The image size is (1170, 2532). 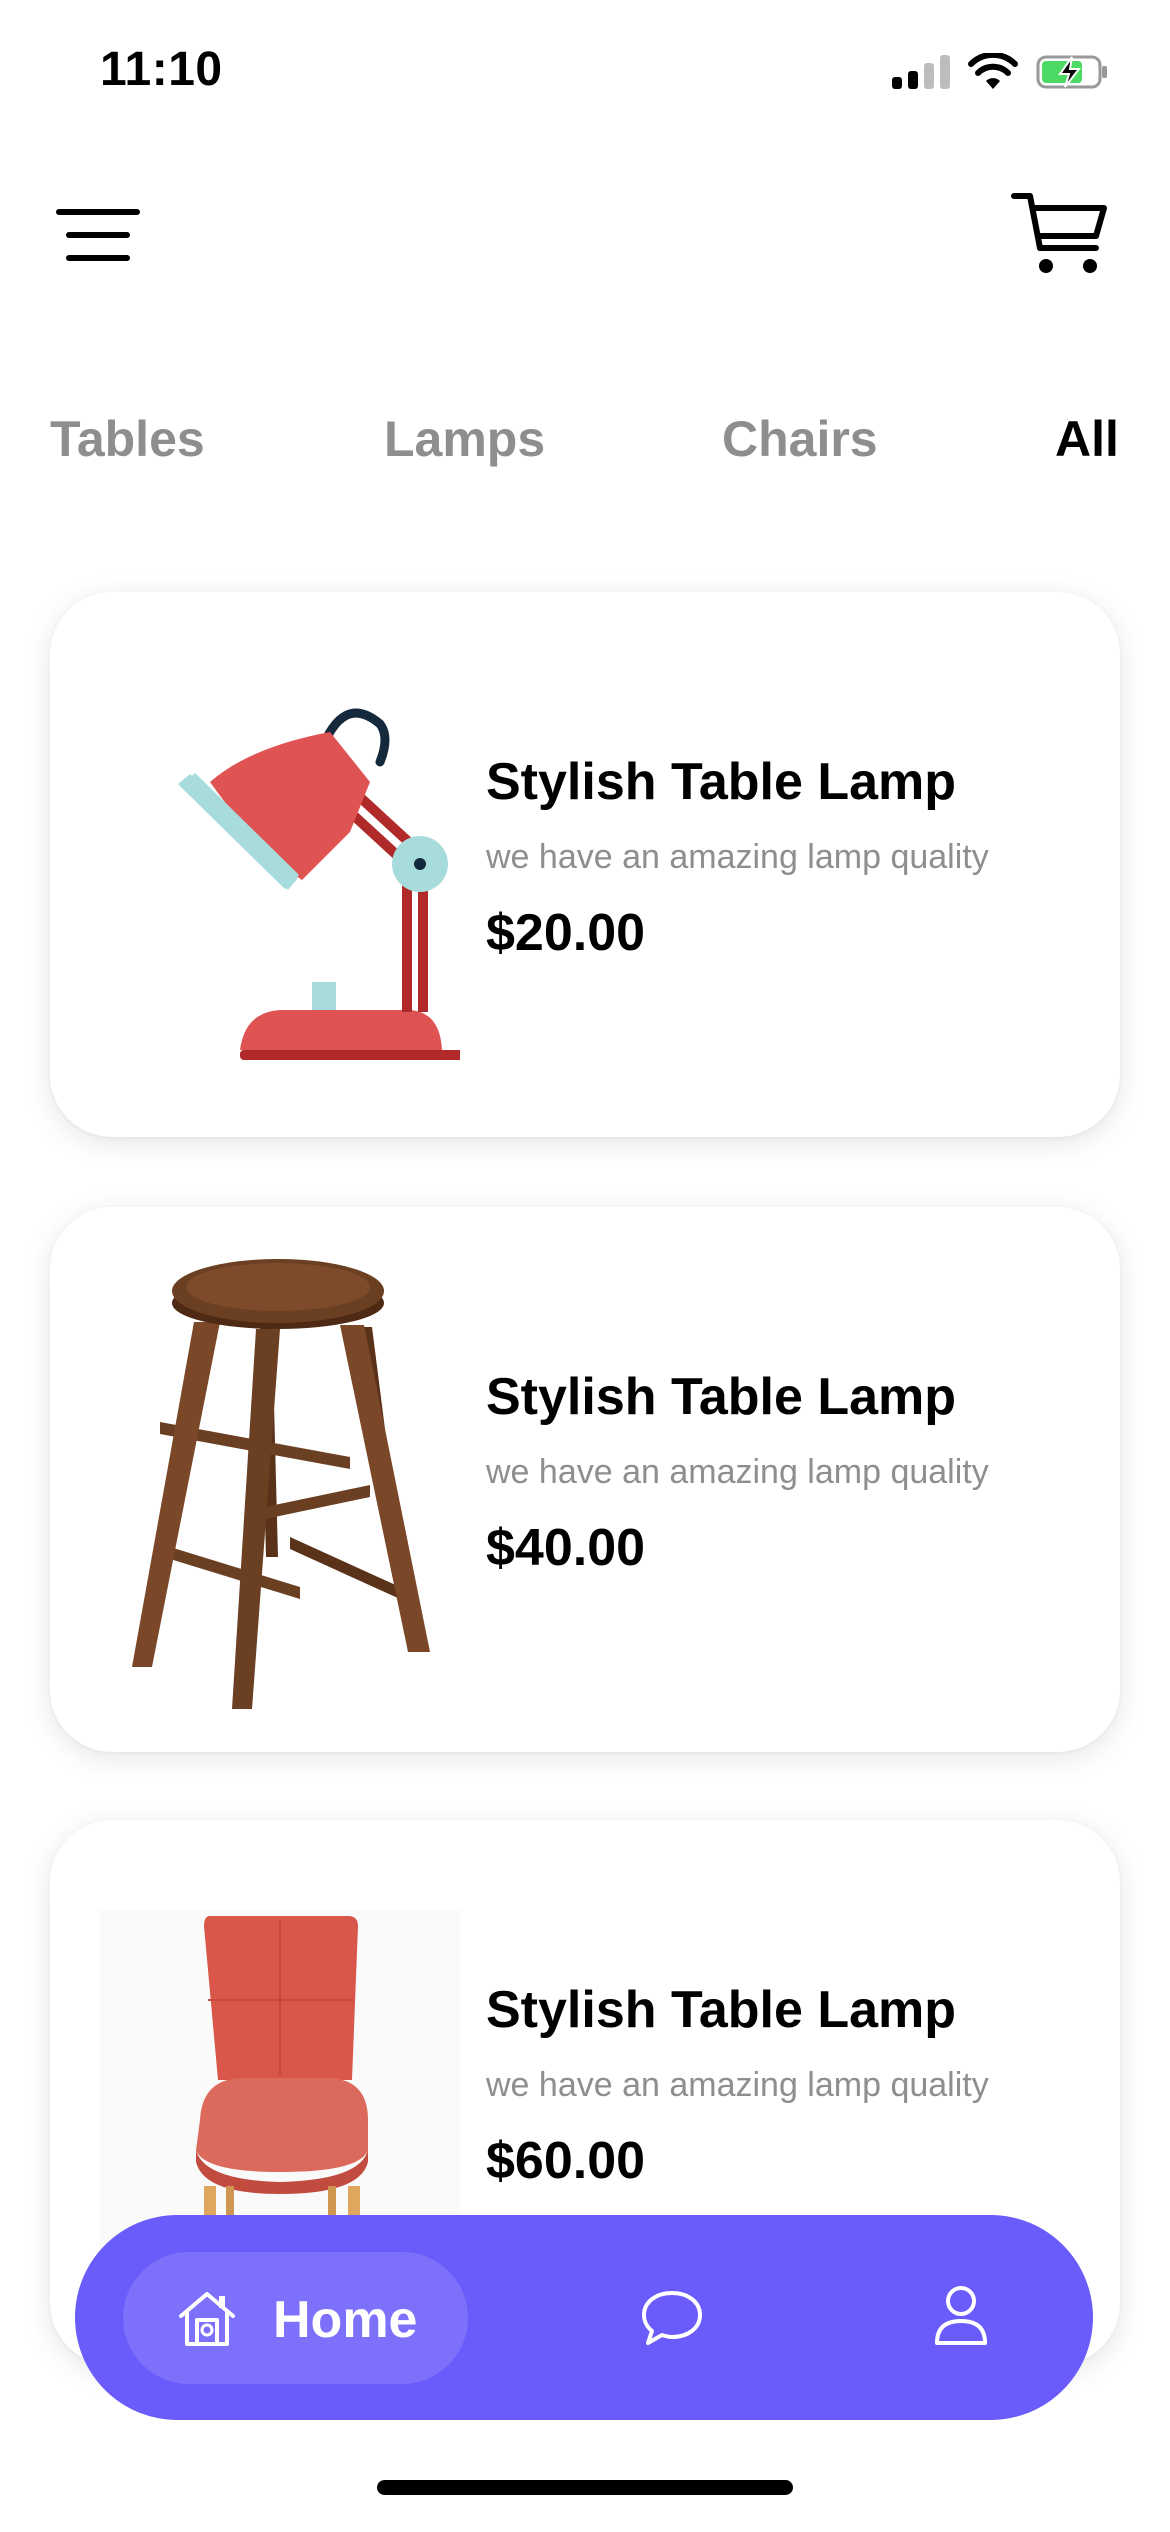 I want to click on product-price: $60.00, so click(x=566, y=2161).